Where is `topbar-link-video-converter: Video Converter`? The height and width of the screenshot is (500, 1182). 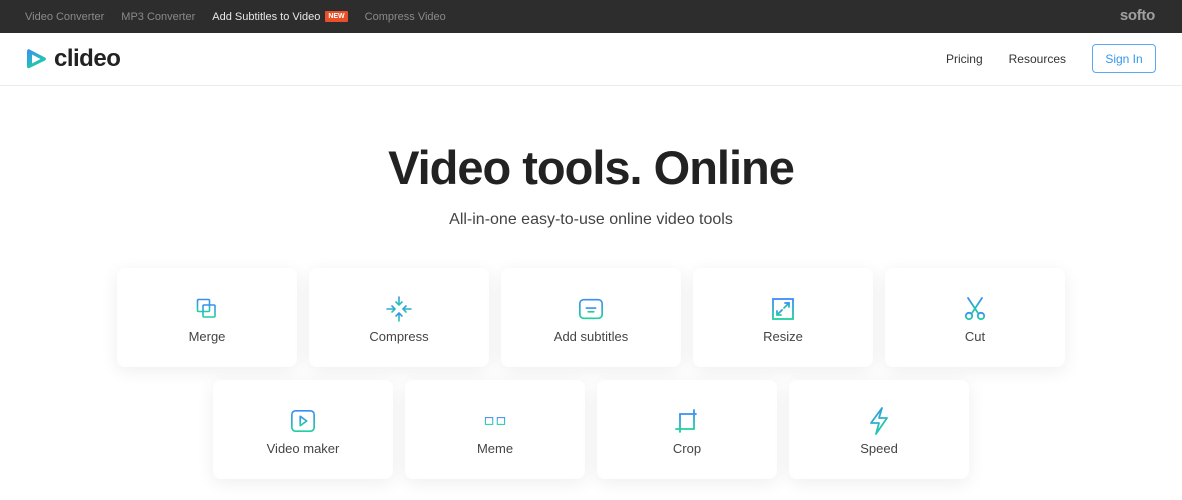 topbar-link-video-converter: Video Converter is located at coordinates (64, 17).